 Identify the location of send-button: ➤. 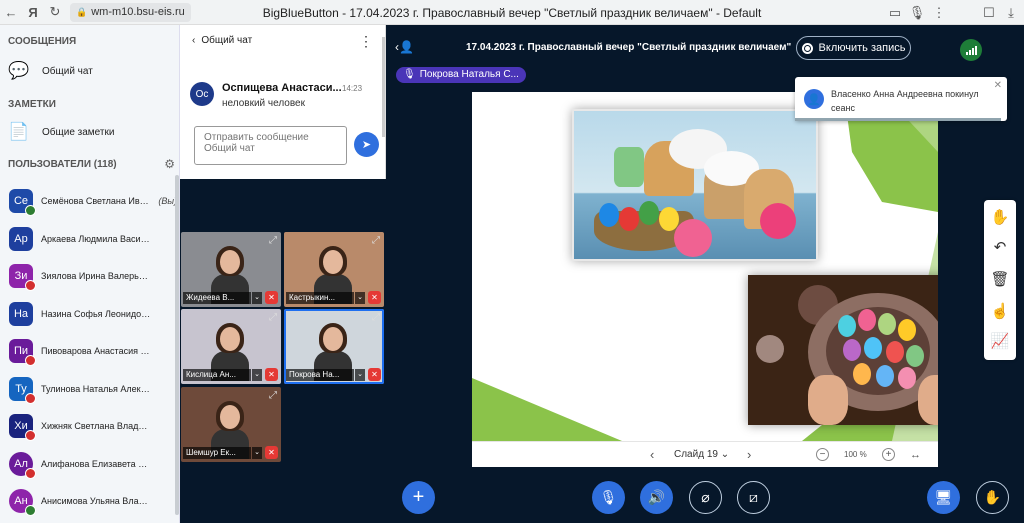
(366, 144).